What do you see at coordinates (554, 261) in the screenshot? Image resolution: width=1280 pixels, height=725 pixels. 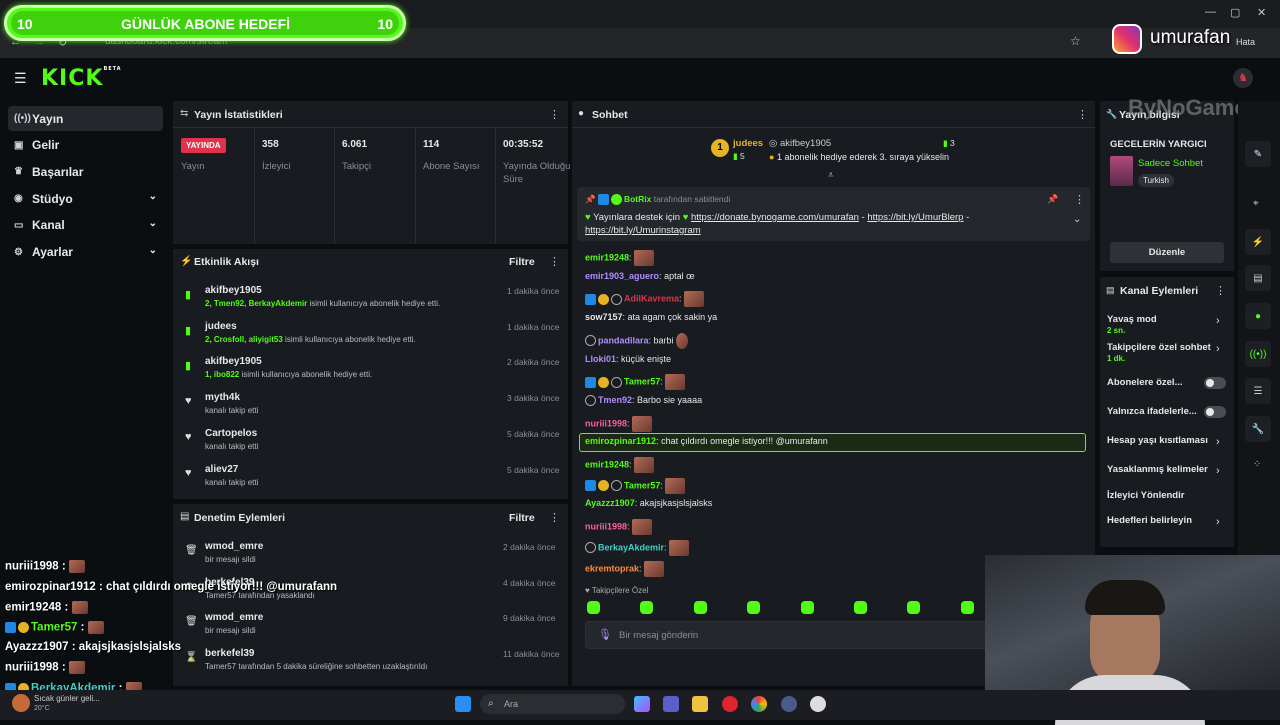 I see `activity-menu-icon: ⋮` at bounding box center [554, 261].